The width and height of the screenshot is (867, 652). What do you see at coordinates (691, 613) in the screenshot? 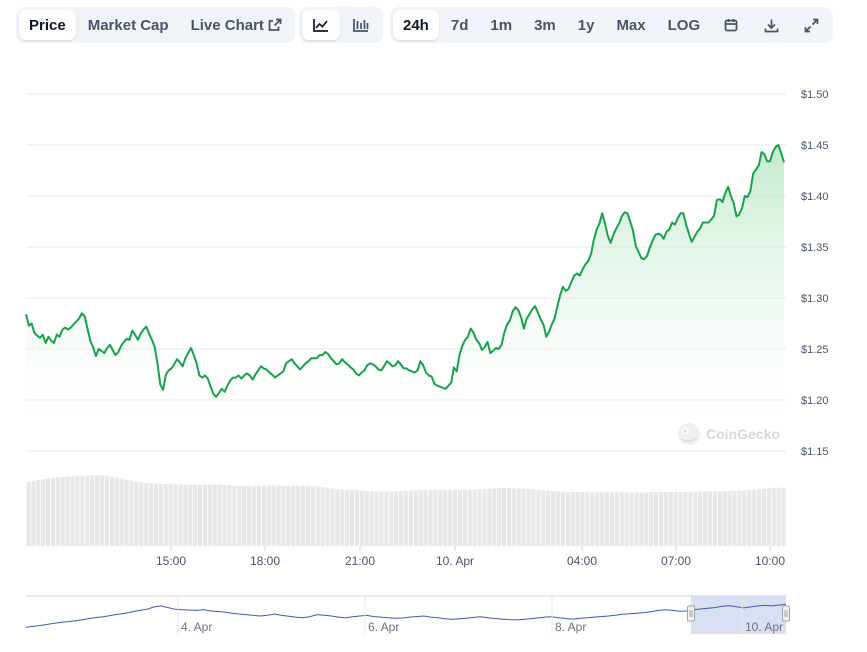
I see `navigator-left-handle` at bounding box center [691, 613].